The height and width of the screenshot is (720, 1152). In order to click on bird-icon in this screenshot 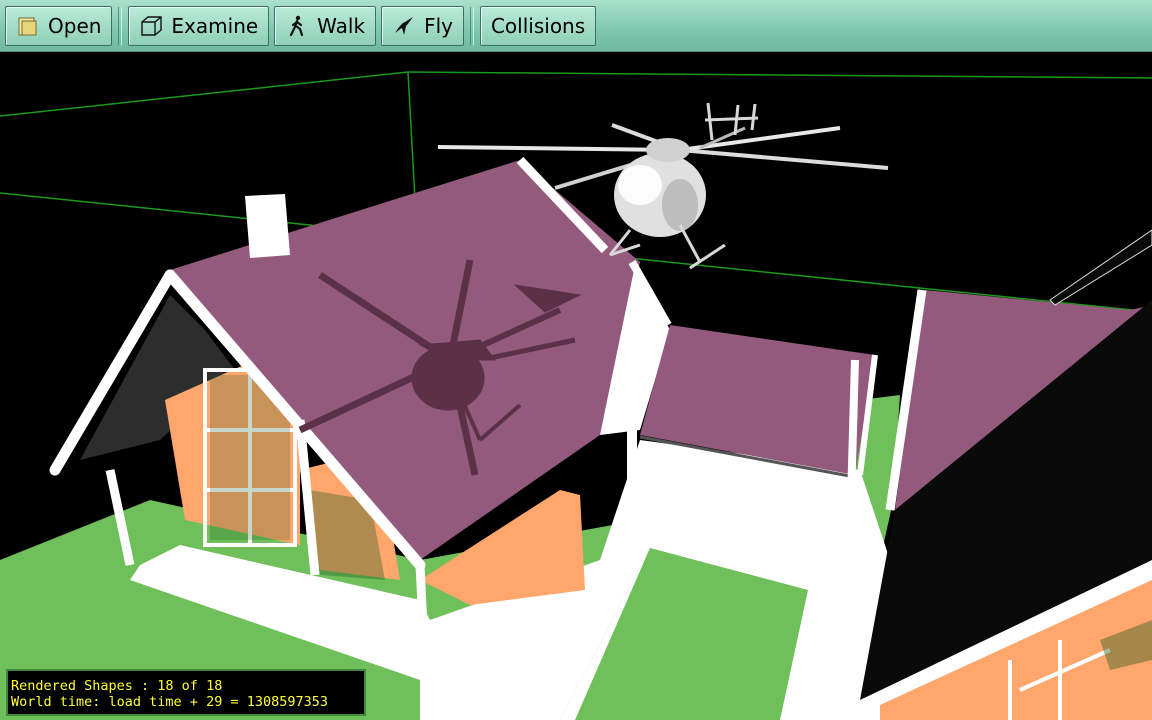, I will do `click(404, 26)`.